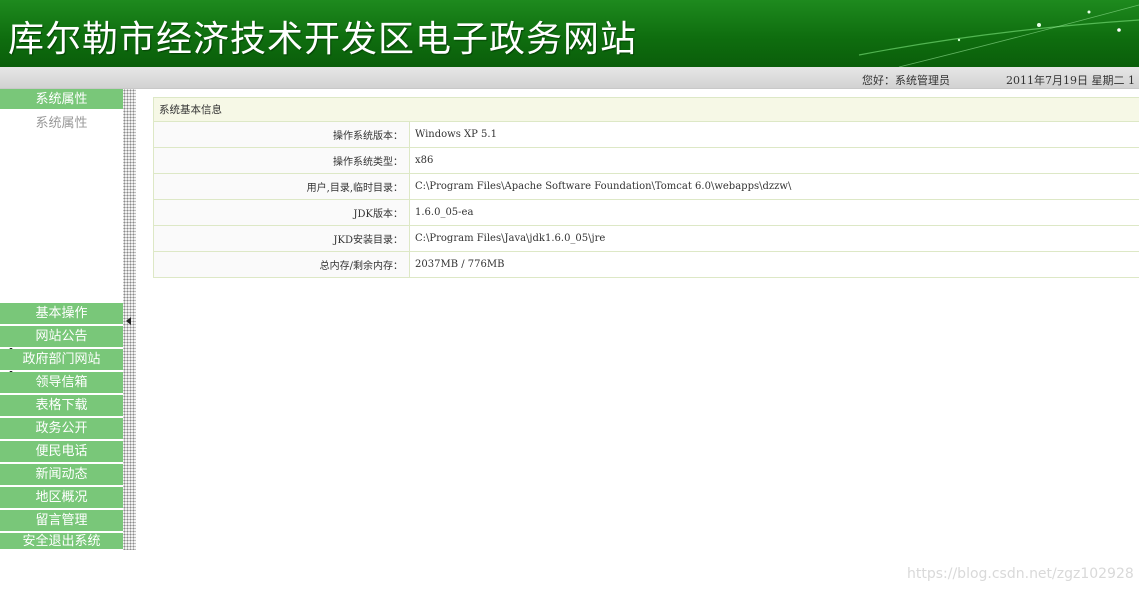  I want to click on site-banner: 库尔勒市经济技术开发区电子政务网站, so click(569, 33).